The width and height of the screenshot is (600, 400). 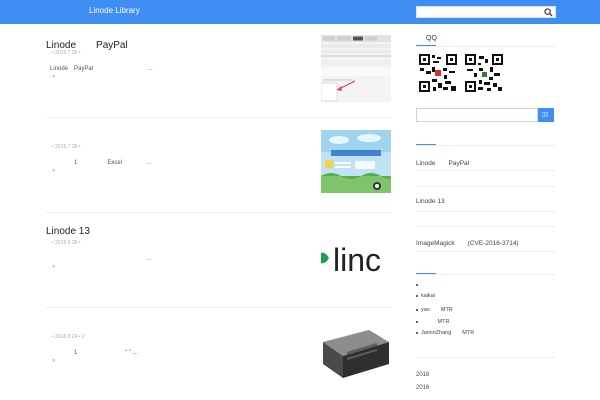 What do you see at coordinates (114, 10) in the screenshot?
I see `site-title-link: Linode Library` at bounding box center [114, 10].